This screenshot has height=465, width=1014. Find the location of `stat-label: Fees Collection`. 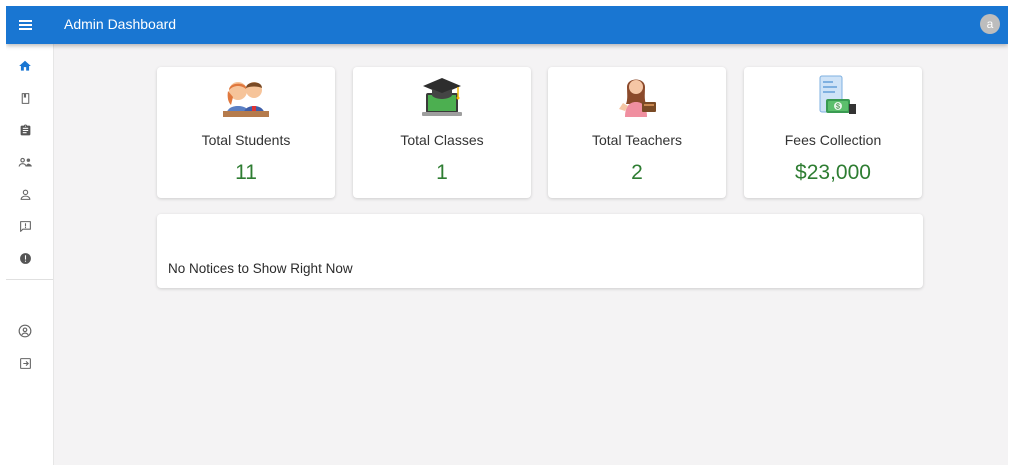

stat-label: Fees Collection is located at coordinates (833, 140).